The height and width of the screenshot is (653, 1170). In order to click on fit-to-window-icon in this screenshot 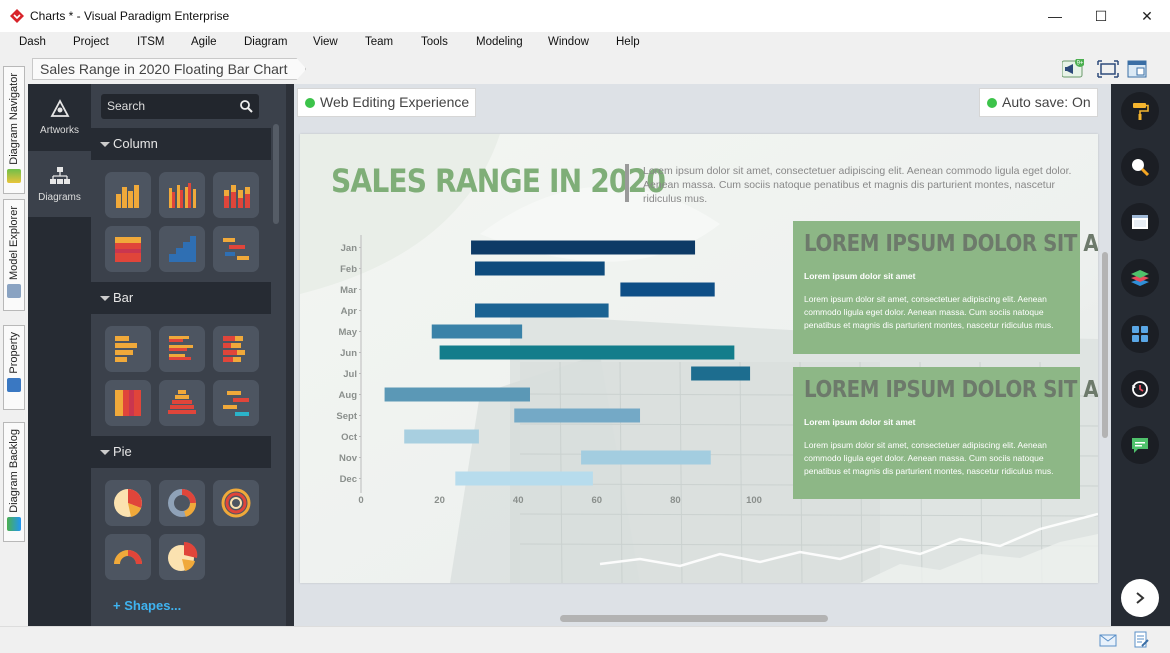, I will do `click(1108, 69)`.